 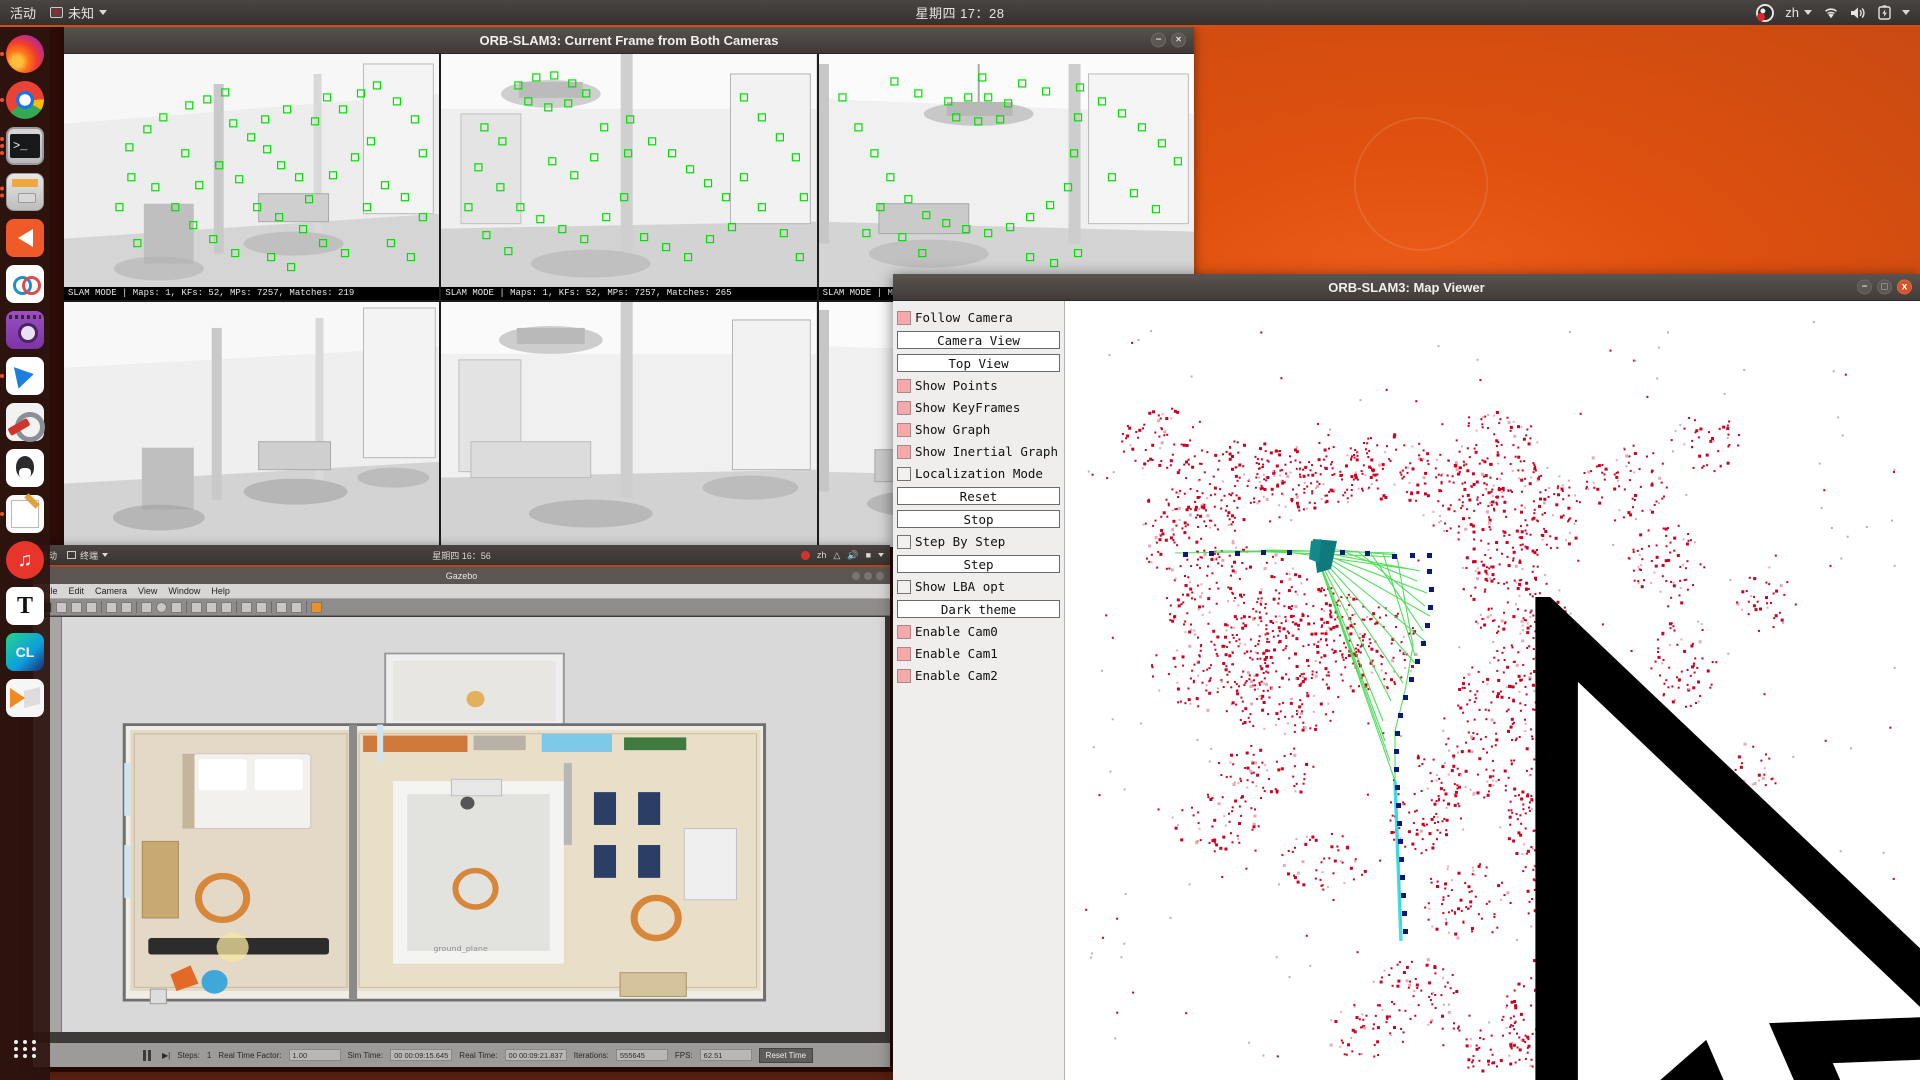 What do you see at coordinates (111, 607) in the screenshot?
I see `undo-tool-icon` at bounding box center [111, 607].